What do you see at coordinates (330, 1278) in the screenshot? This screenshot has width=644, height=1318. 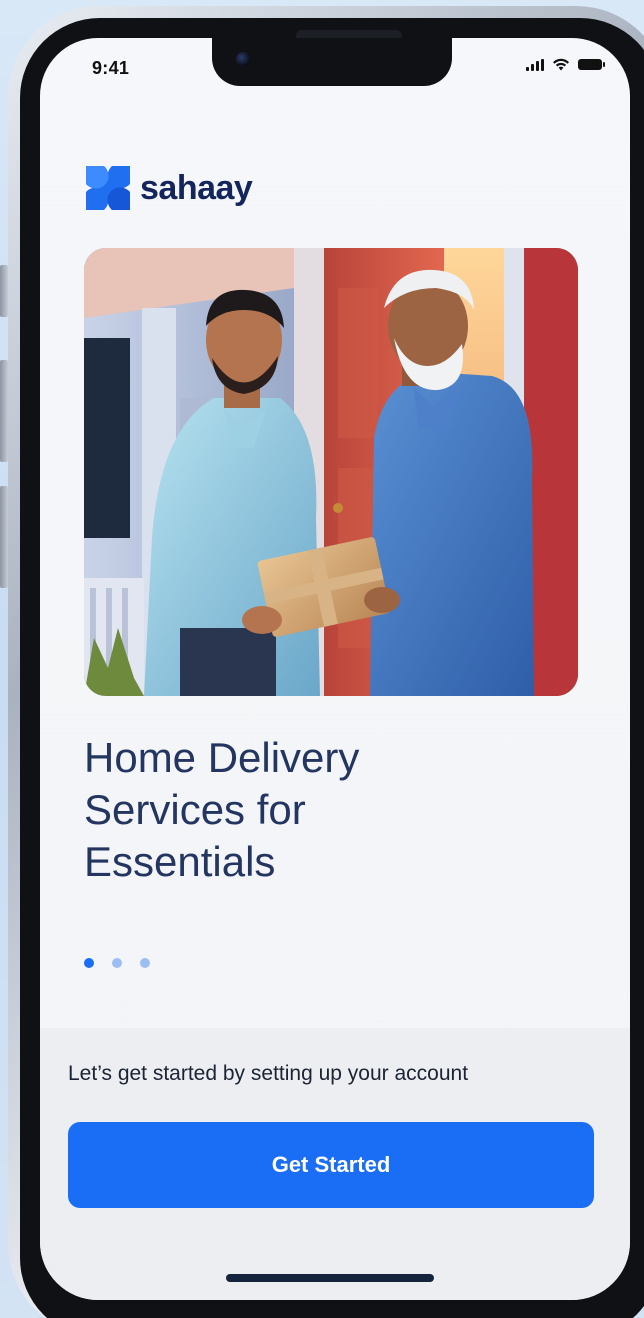 I see `home-indicator` at bounding box center [330, 1278].